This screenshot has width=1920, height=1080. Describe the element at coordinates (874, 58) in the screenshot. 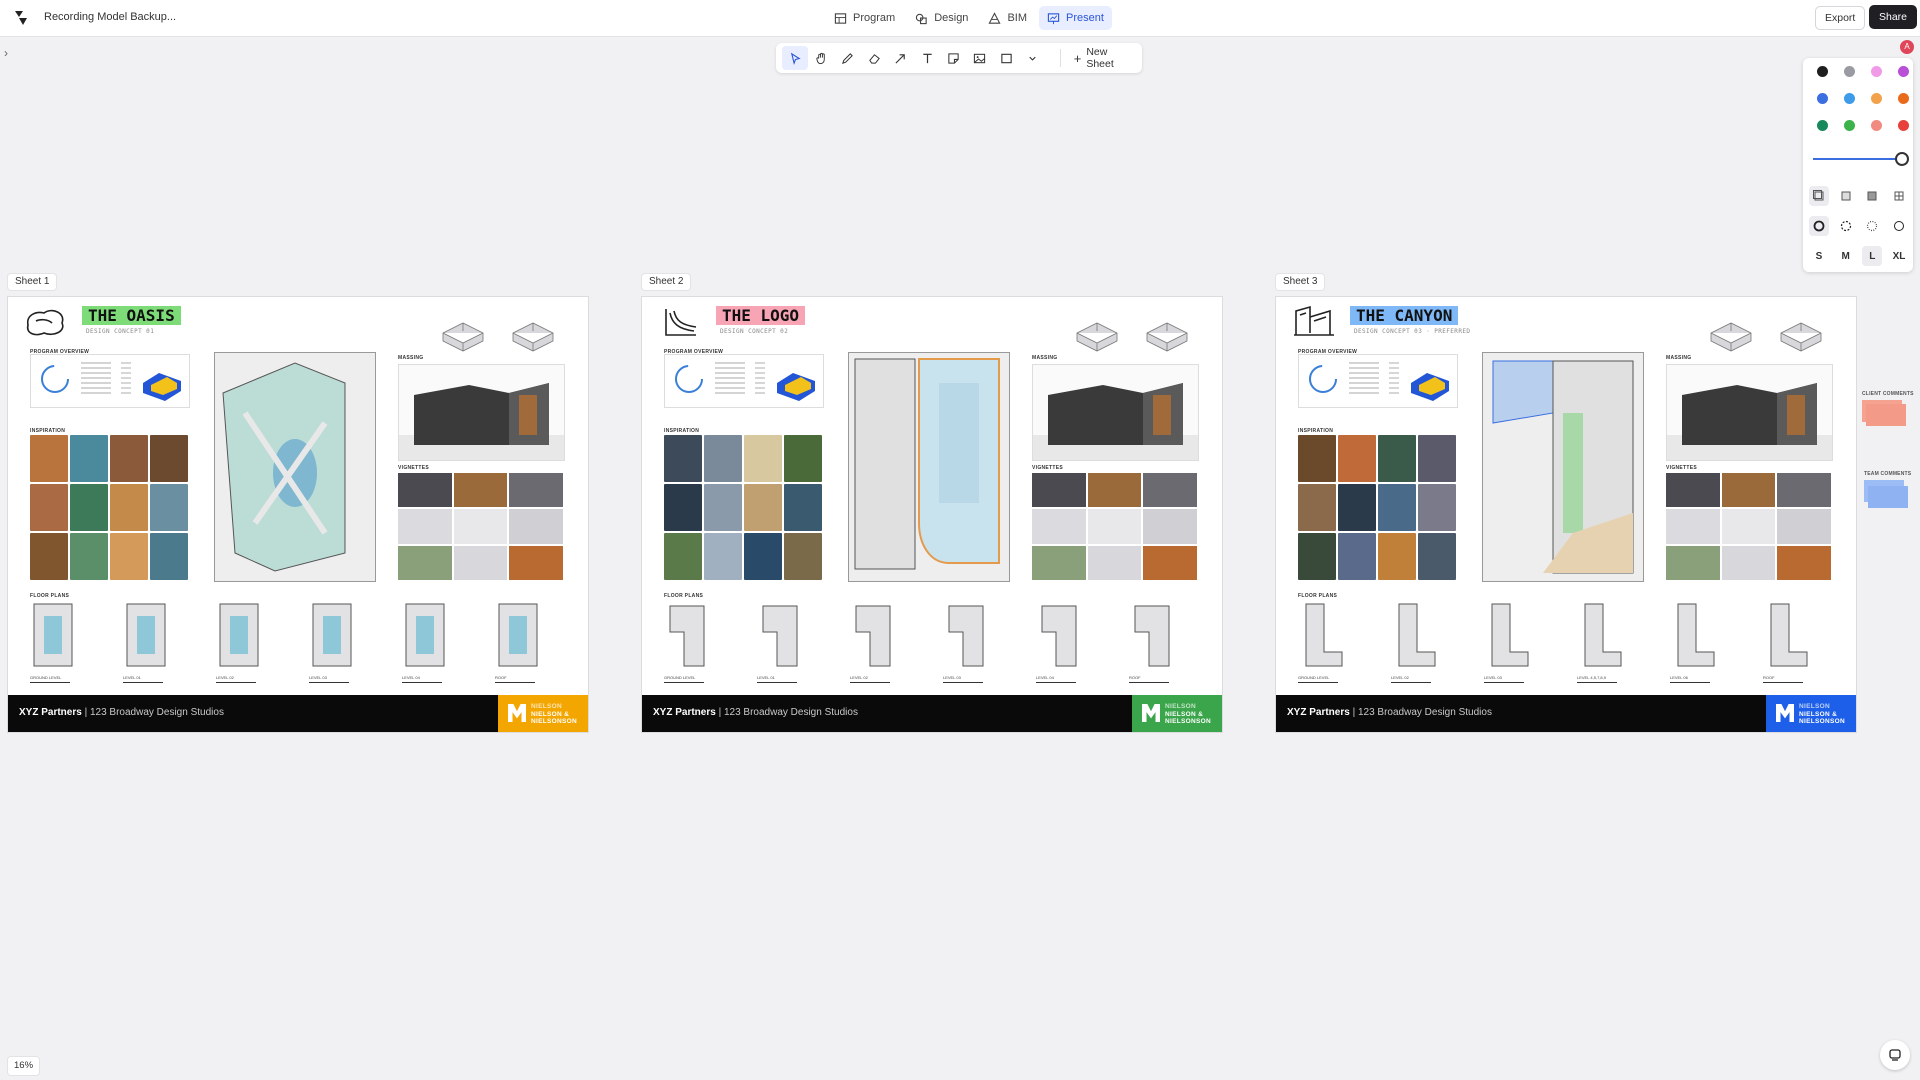

I see `eraser-tool` at that location.